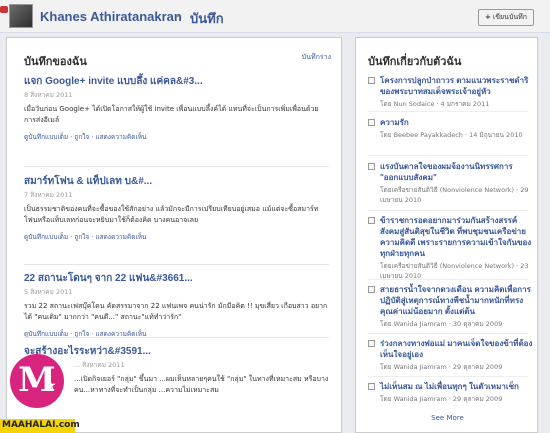  What do you see at coordinates (178, 15) in the screenshot?
I see `breadcrumb-arrow-icon: ▸` at bounding box center [178, 15].